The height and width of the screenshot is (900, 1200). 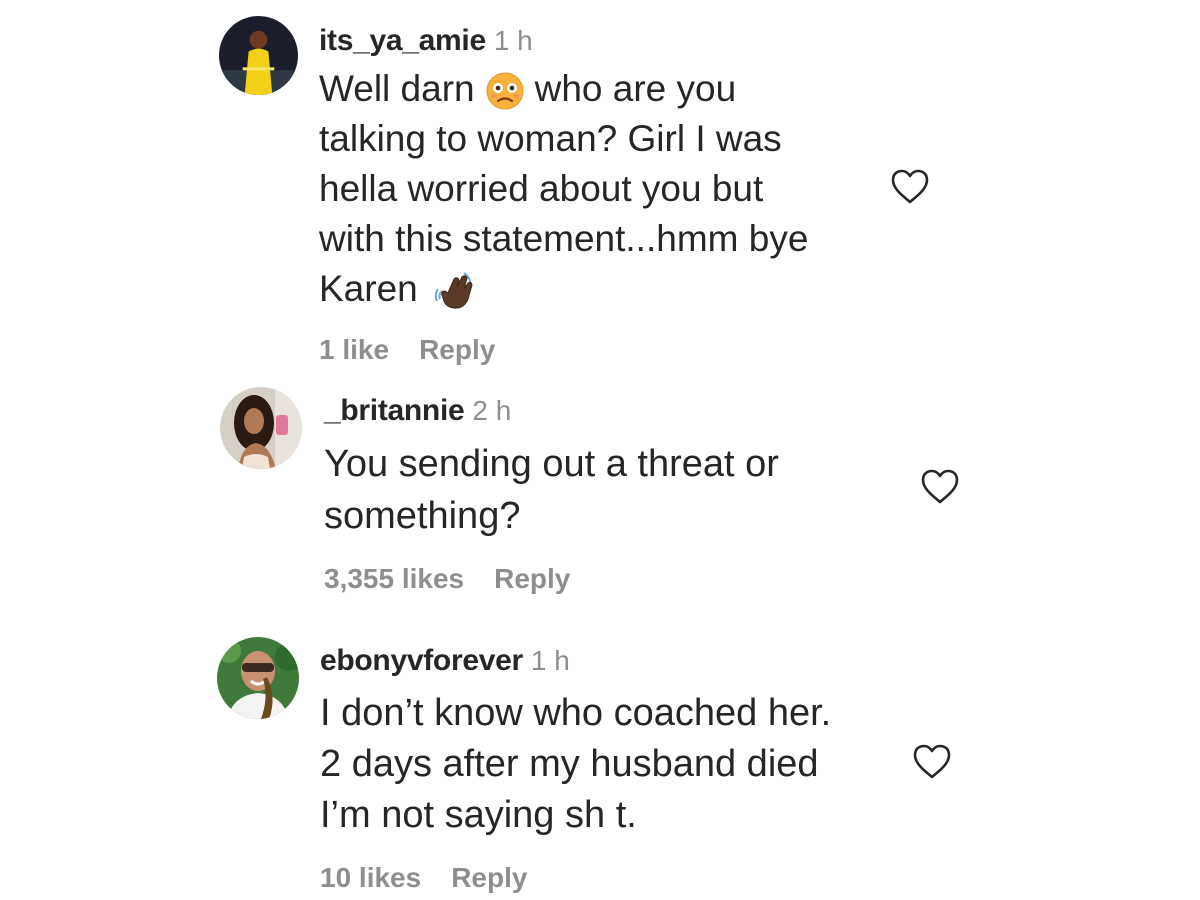 I want to click on comment-text-line: Karen, so click(x=368, y=288).